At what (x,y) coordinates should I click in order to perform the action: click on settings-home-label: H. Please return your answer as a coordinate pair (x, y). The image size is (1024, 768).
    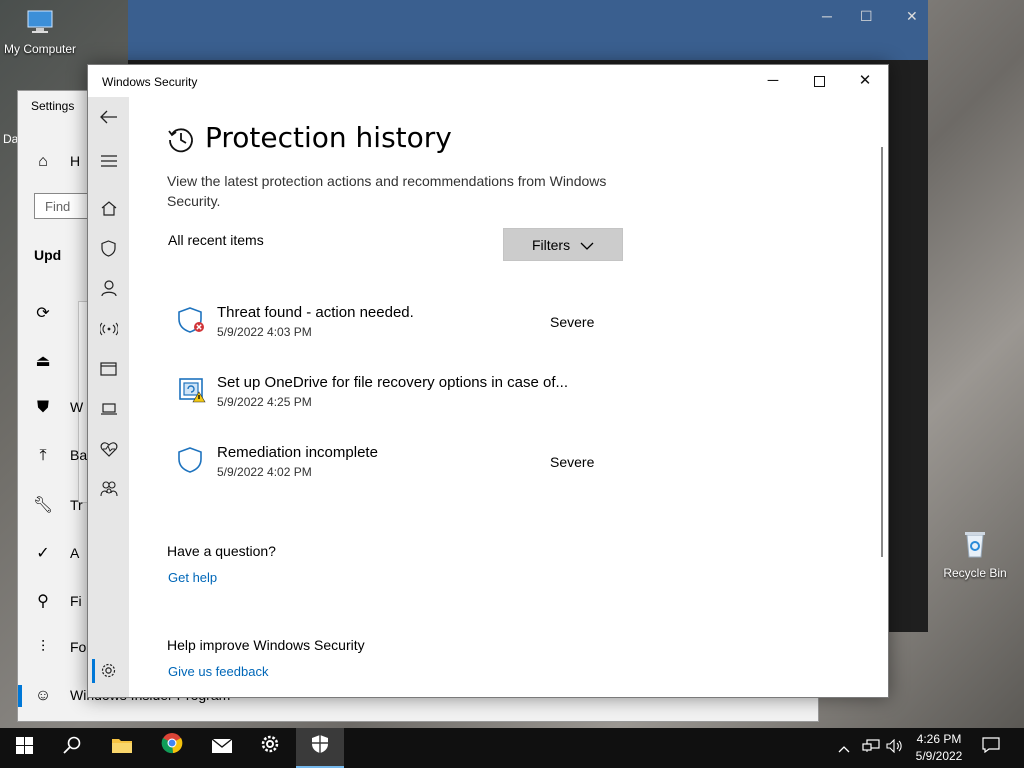
    Looking at the image, I should click on (75, 161).